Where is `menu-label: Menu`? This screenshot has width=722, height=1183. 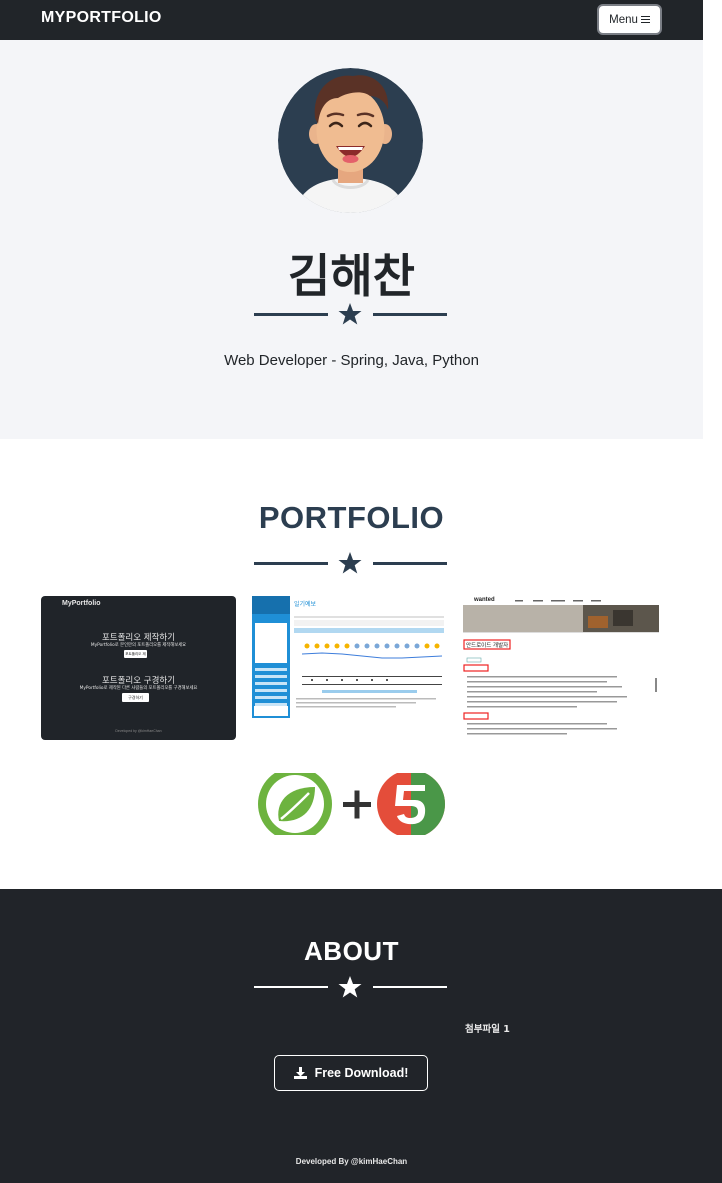
menu-label: Menu is located at coordinates (623, 19).